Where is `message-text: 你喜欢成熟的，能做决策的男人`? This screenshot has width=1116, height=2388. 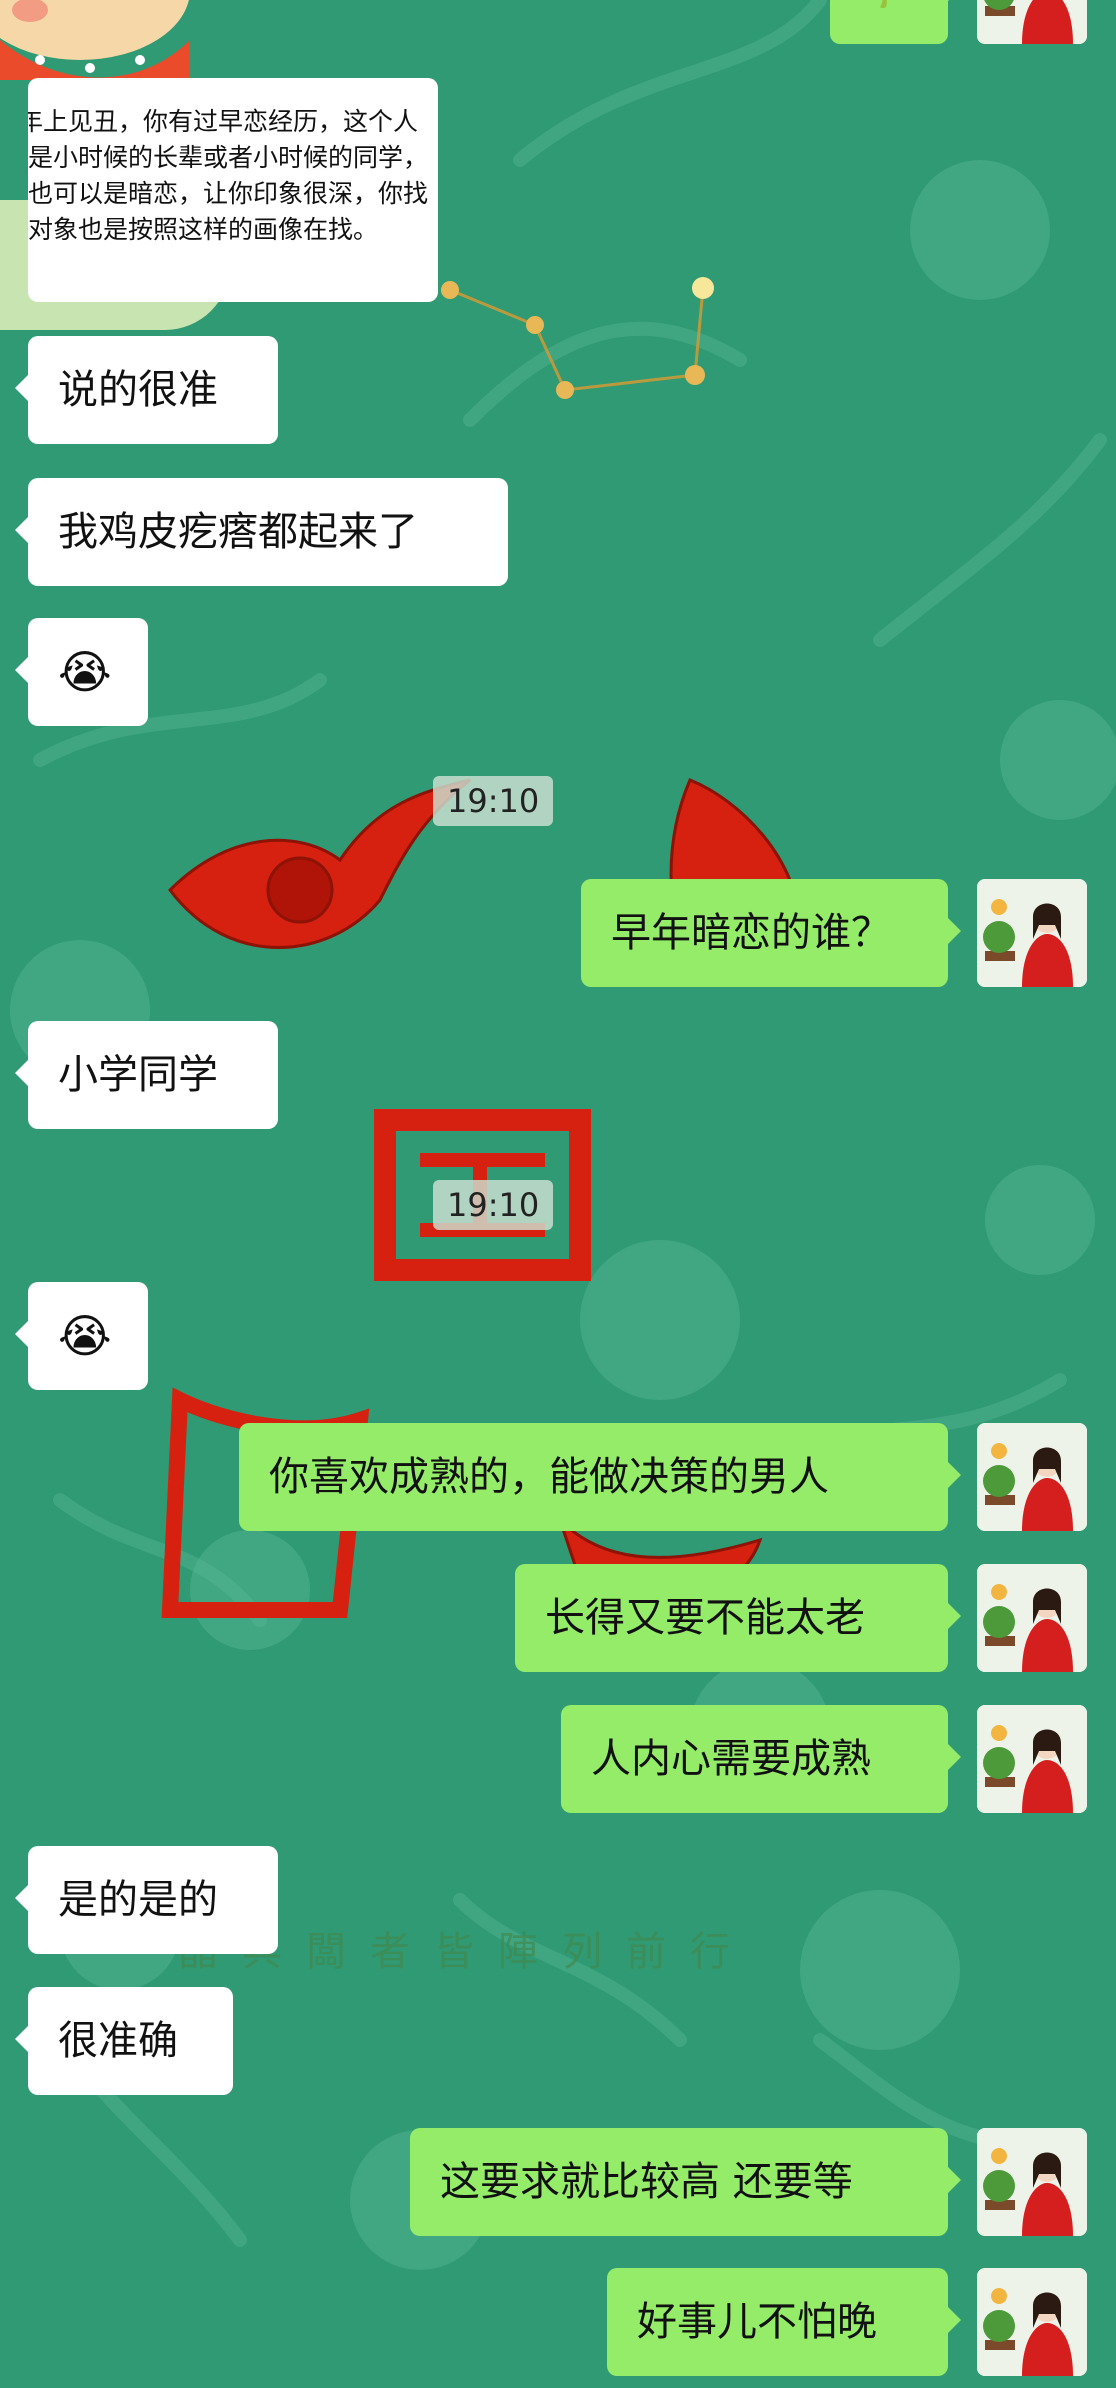 message-text: 你喜欢成熟的，能做决策的男人 is located at coordinates (549, 1477).